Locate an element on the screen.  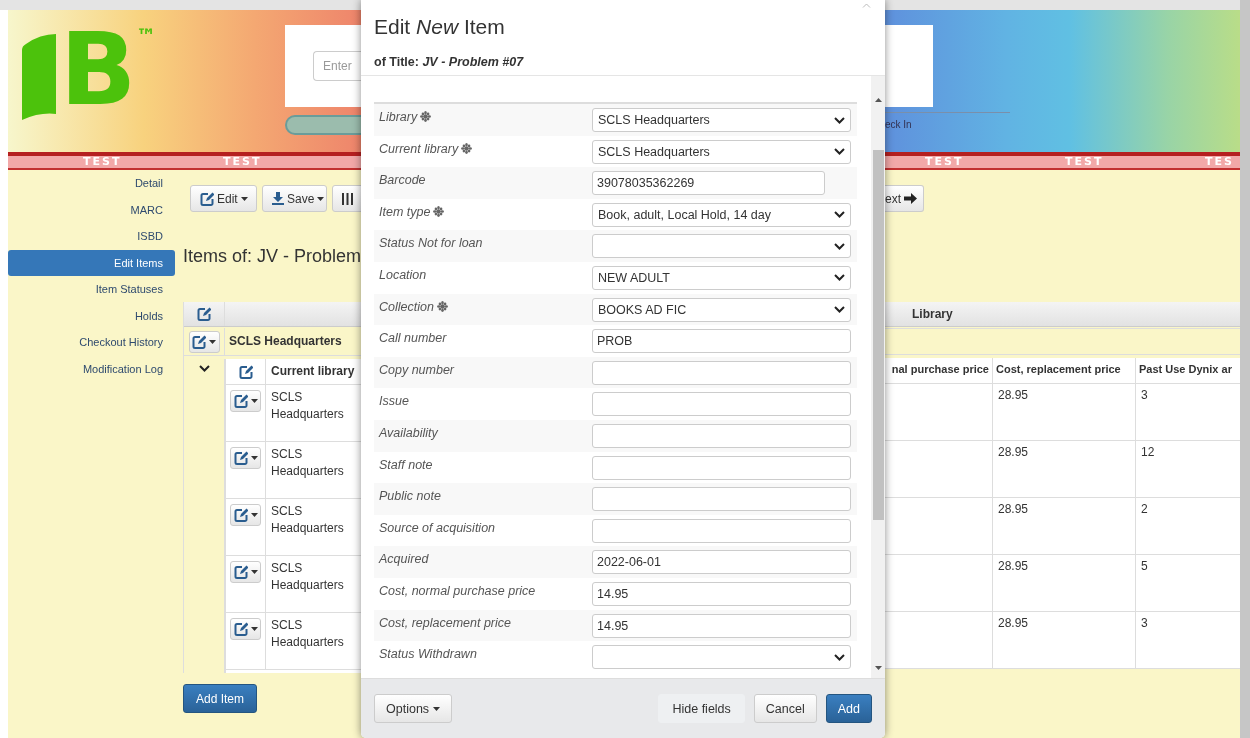
select-field: NEW ADULT is located at coordinates (721, 277).